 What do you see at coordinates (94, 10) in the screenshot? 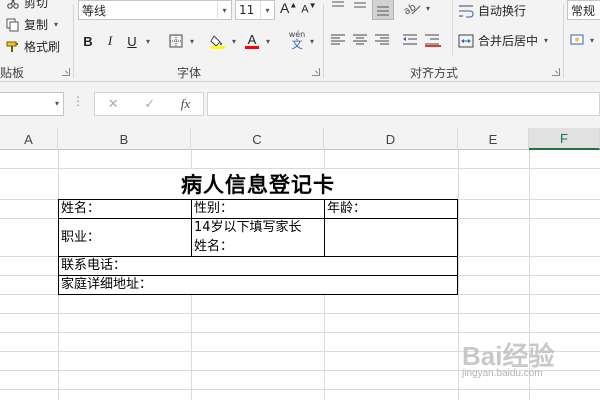
I see `font-name-value: 等线` at bounding box center [94, 10].